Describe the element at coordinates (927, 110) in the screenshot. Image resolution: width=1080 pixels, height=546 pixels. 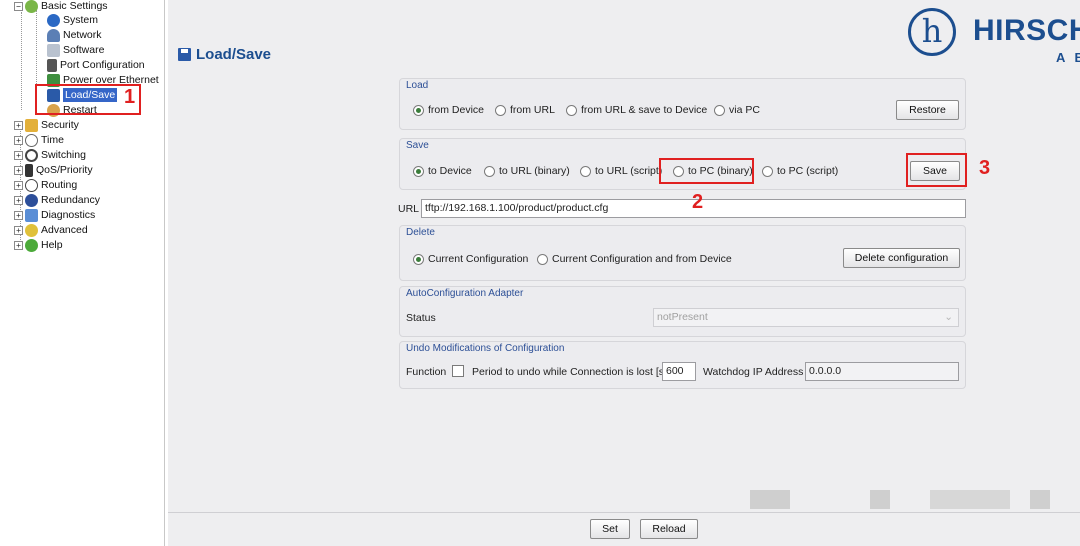
I see `restore-button: Restore` at that location.